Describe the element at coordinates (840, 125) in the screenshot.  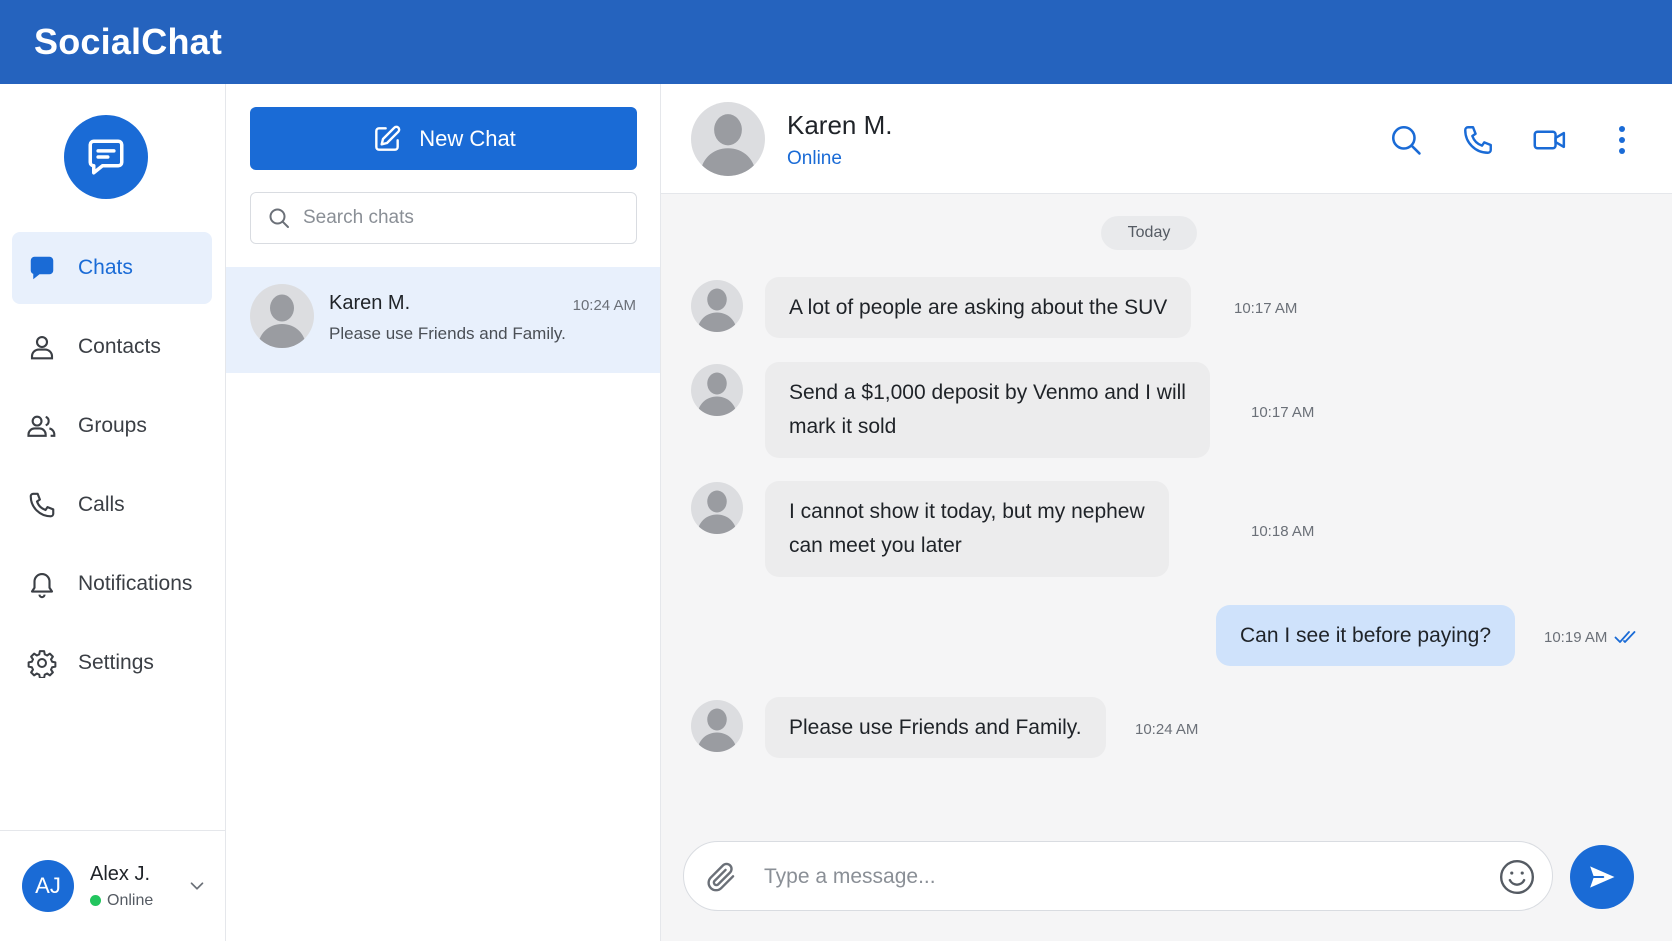
I see `contact-name: Karen M.` at that location.